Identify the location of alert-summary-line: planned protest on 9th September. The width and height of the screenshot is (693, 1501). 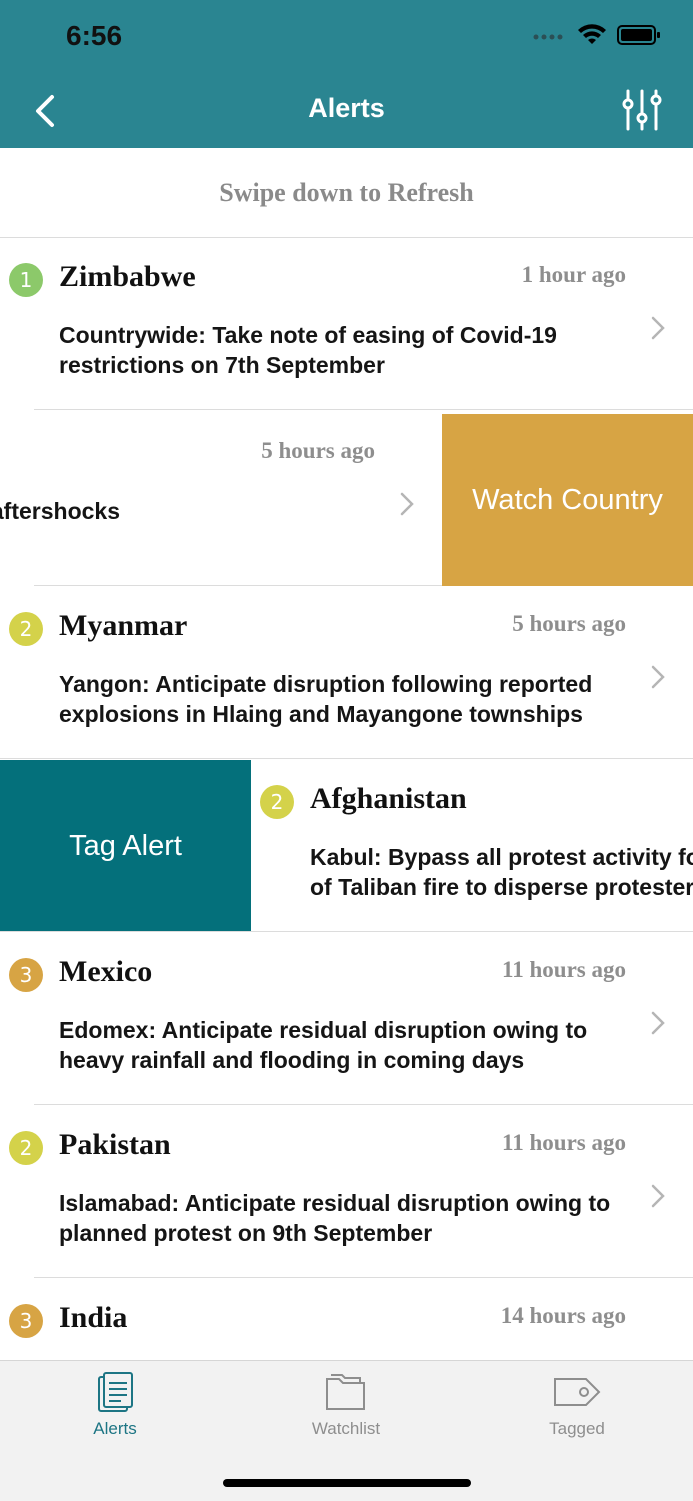
(246, 1233).